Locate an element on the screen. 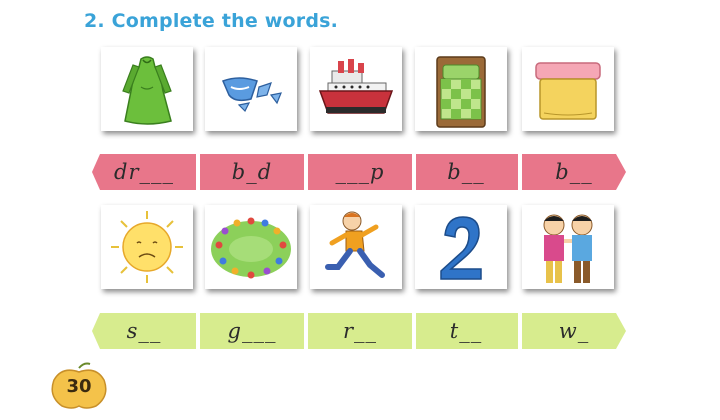  word-blank-dress: dr___ is located at coordinates (144, 172).